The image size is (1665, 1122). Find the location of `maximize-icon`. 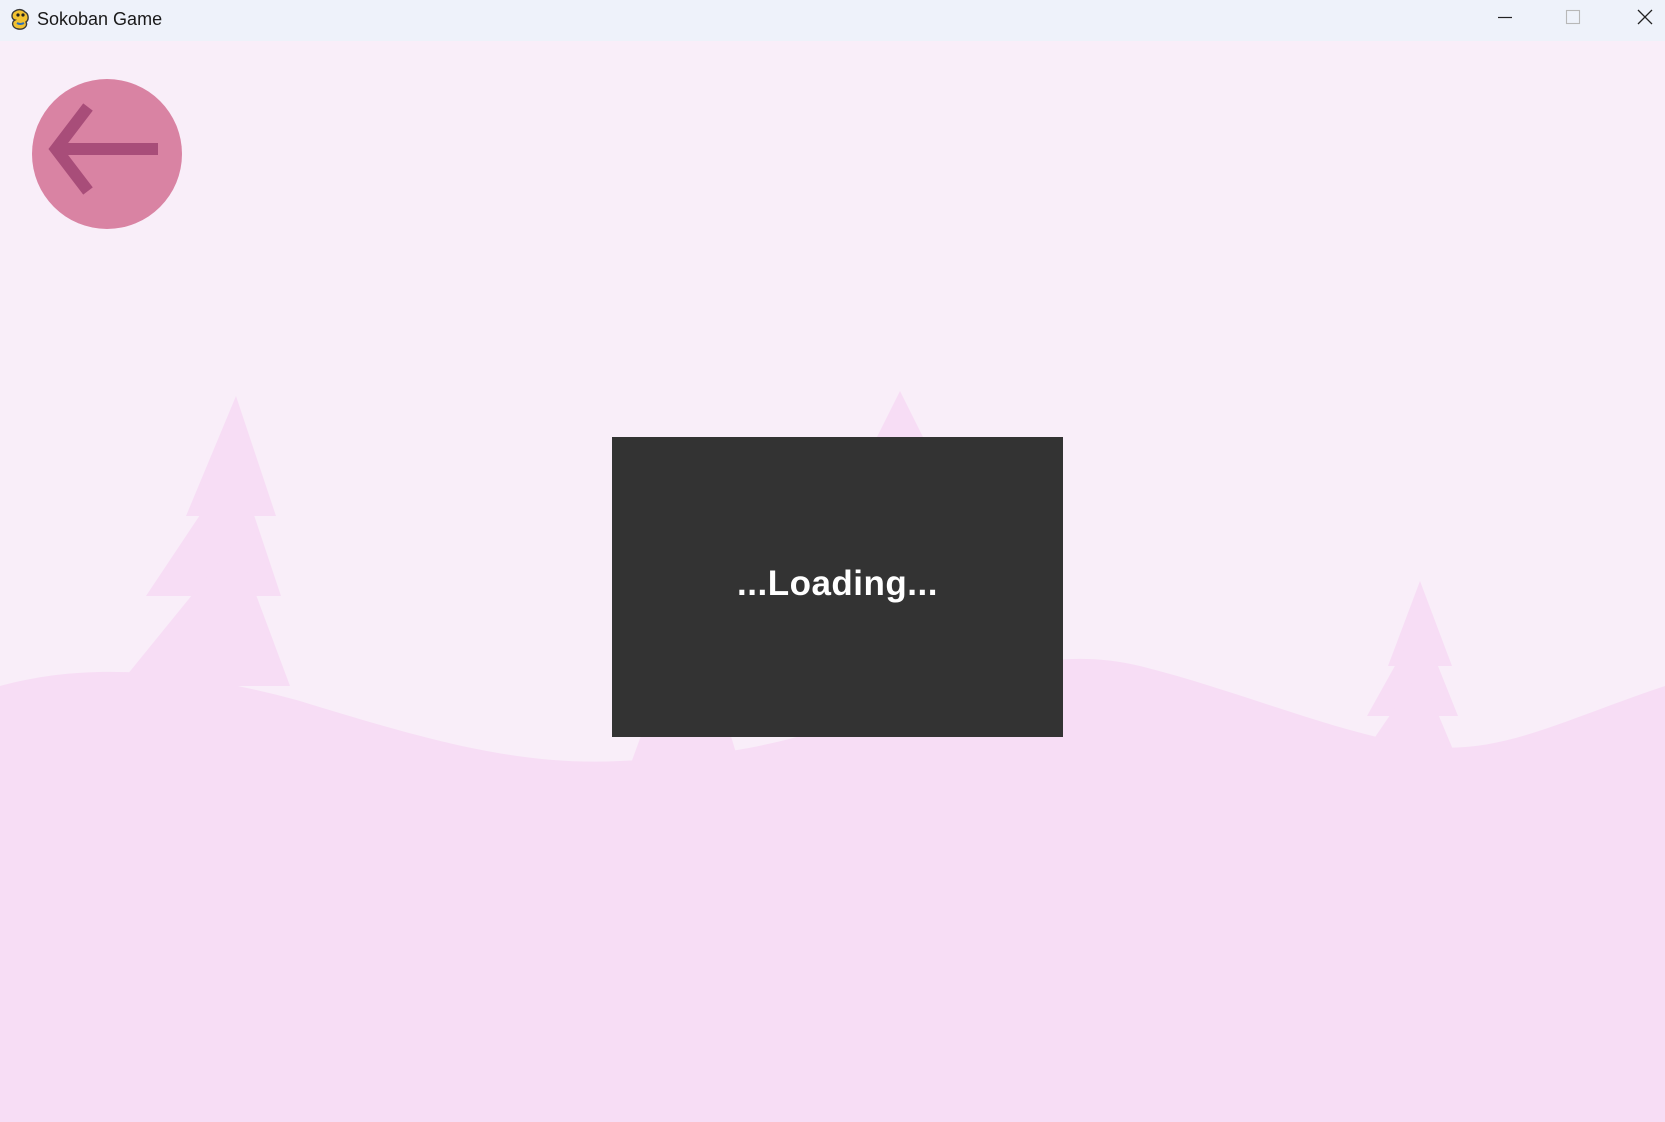

maximize-icon is located at coordinates (1573, 19).